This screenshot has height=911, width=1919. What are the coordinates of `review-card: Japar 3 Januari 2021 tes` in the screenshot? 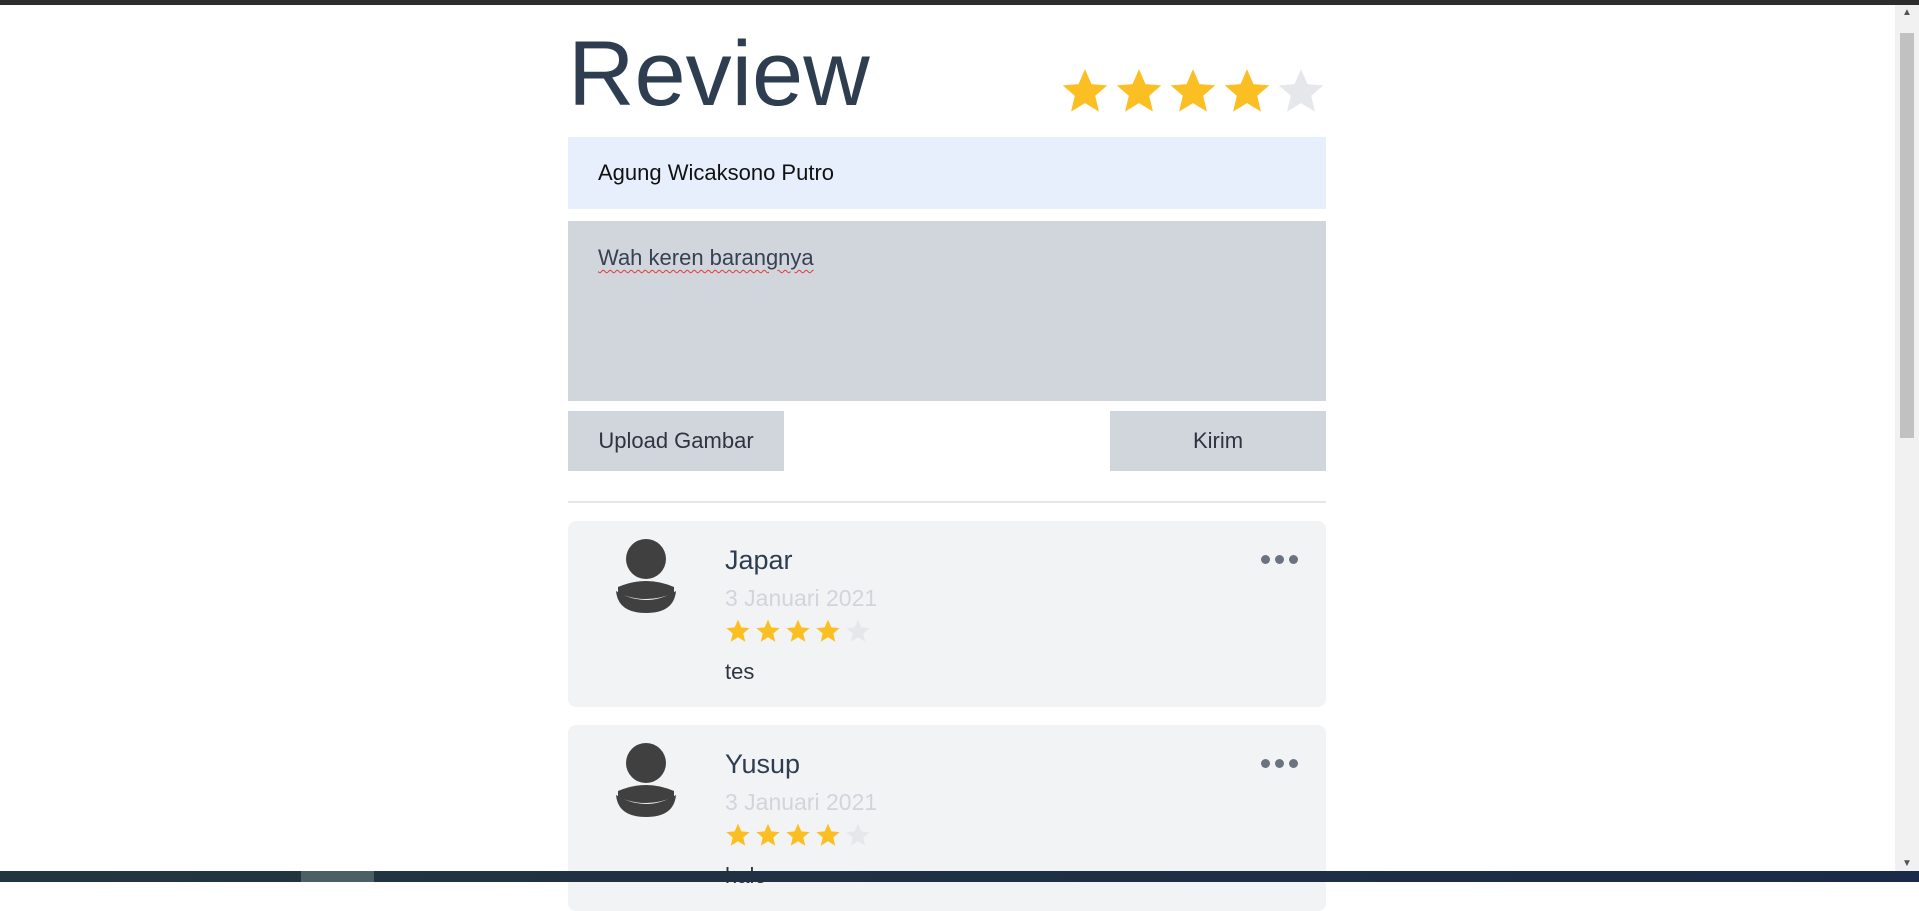 It's located at (947, 614).